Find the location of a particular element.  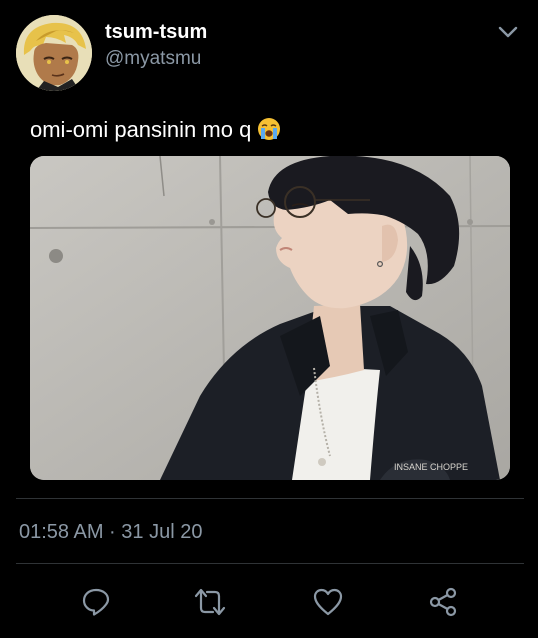

avatar-illustration is located at coordinates (54, 53).